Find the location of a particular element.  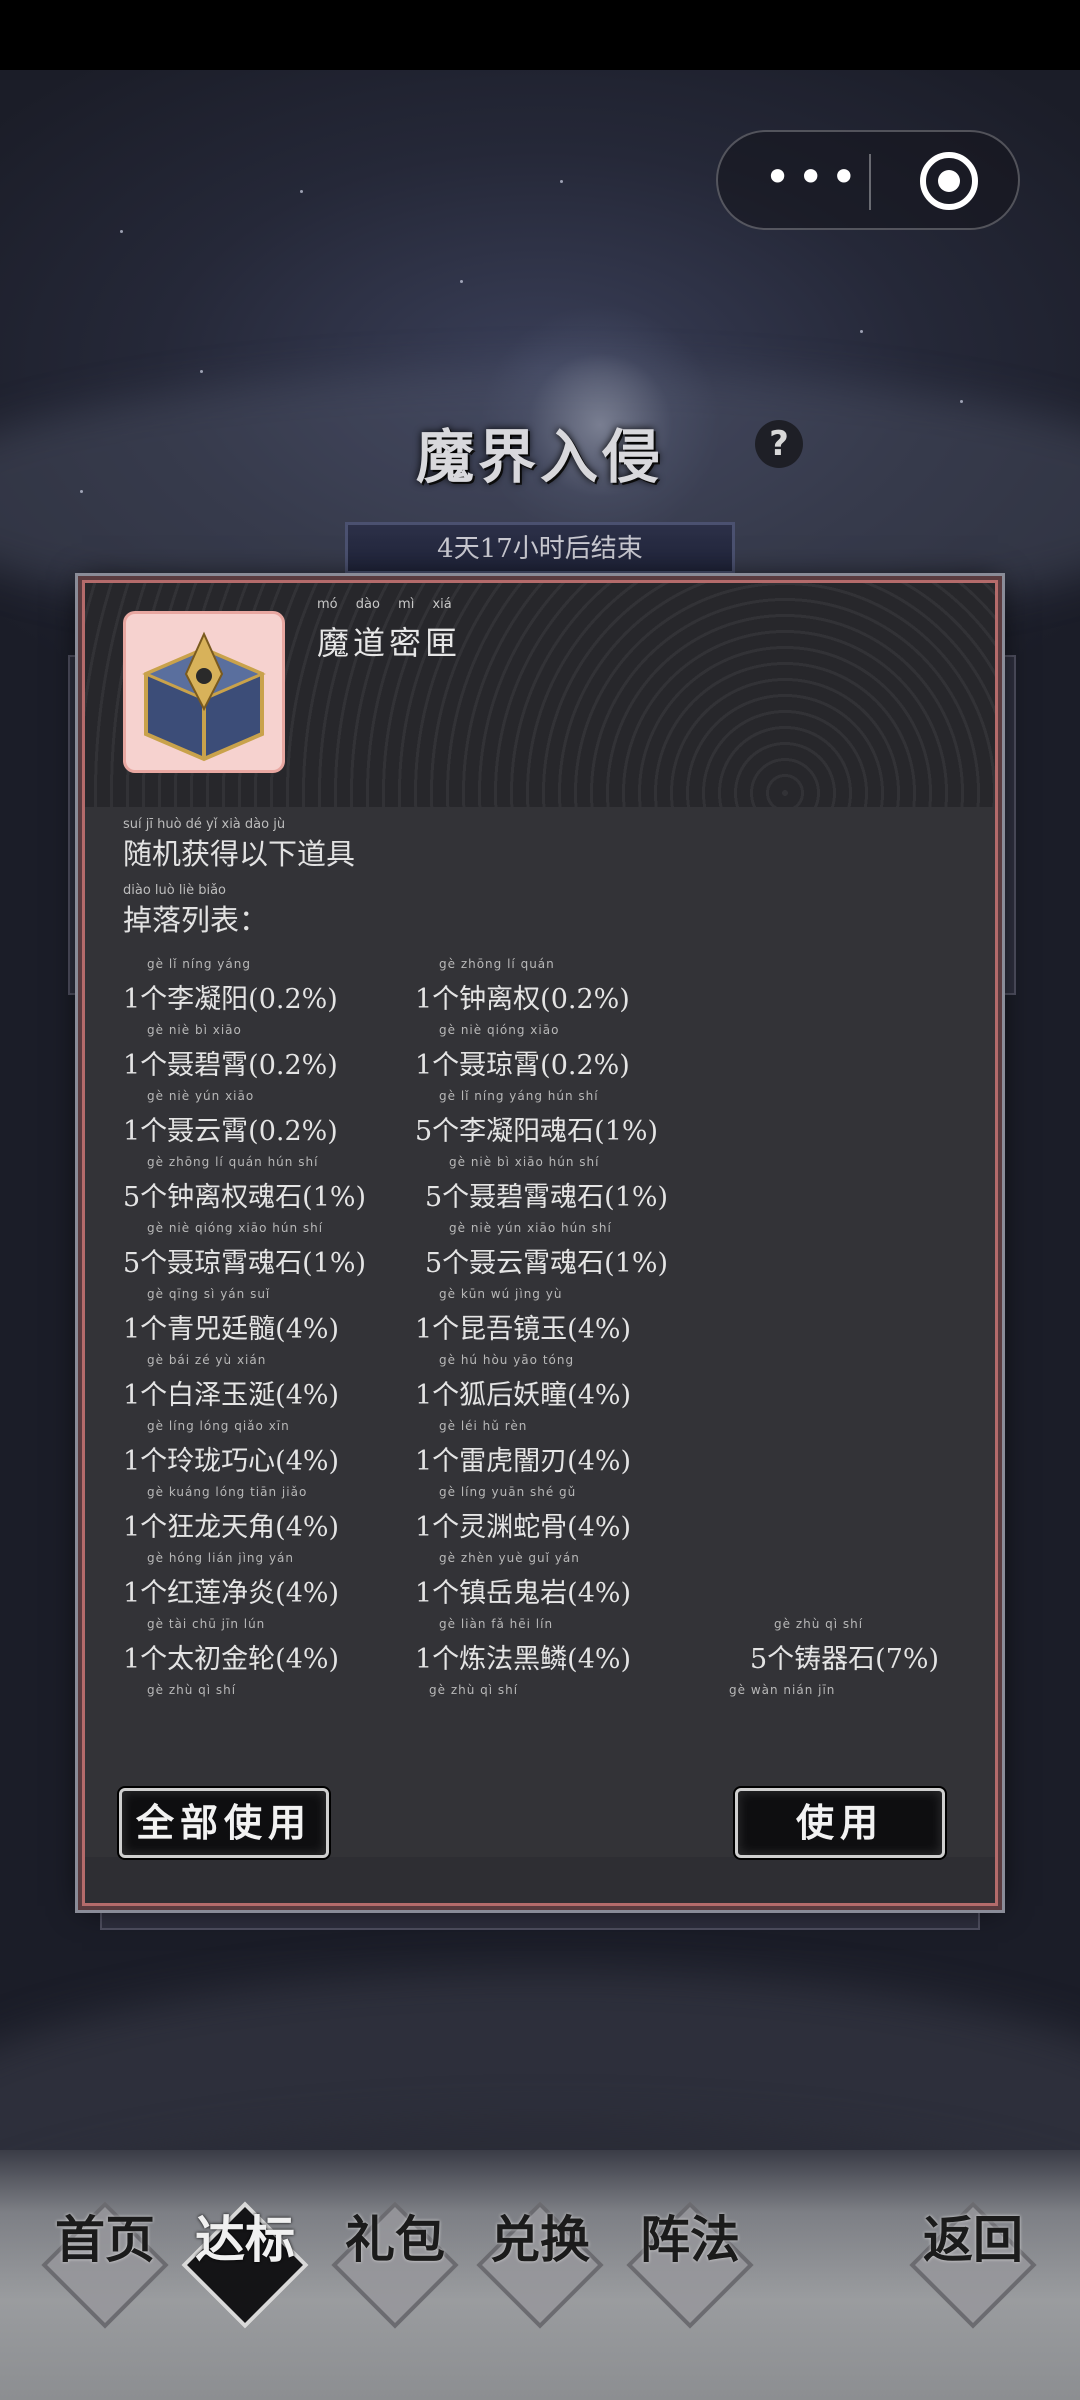

drop-item-pinyin: gè líng yuān shé gǔ is located at coordinates (508, 1492).